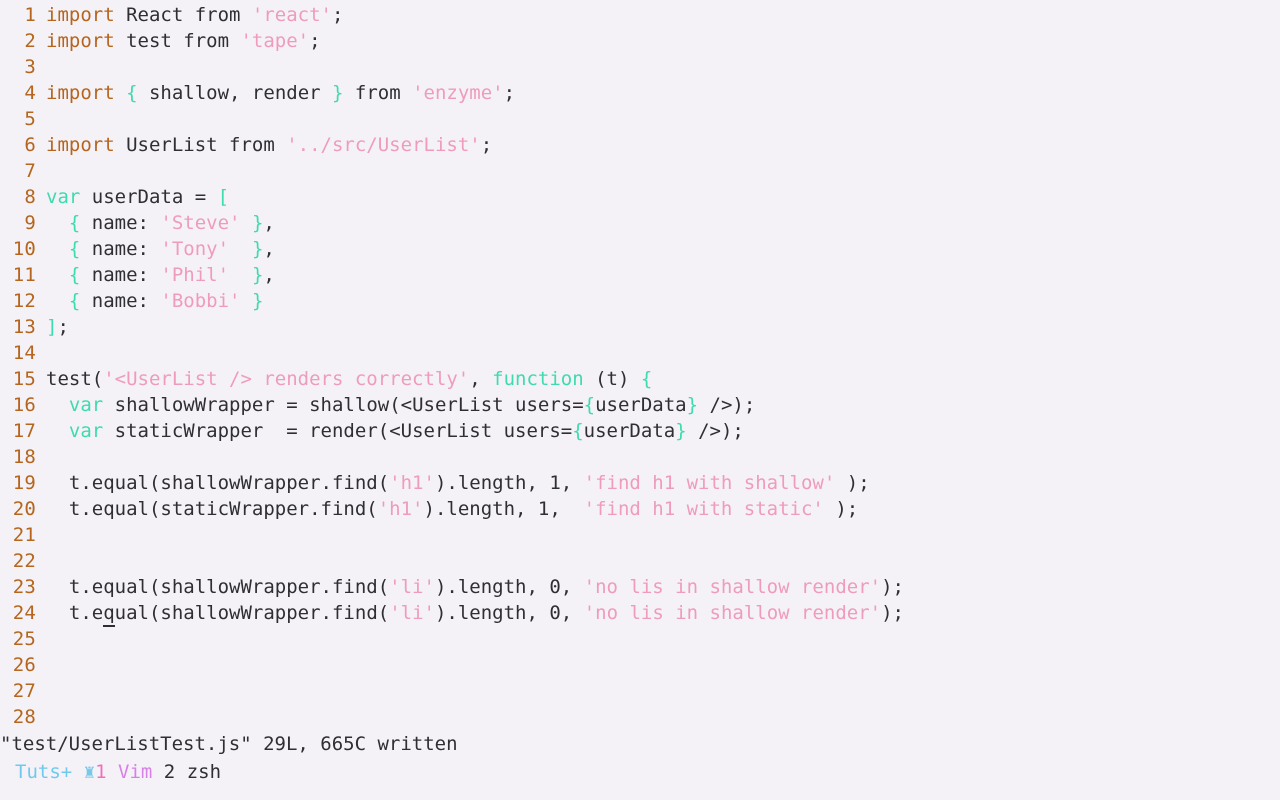  Describe the element at coordinates (458, 93) in the screenshot. I see `code-token: 'enzyme'` at that location.